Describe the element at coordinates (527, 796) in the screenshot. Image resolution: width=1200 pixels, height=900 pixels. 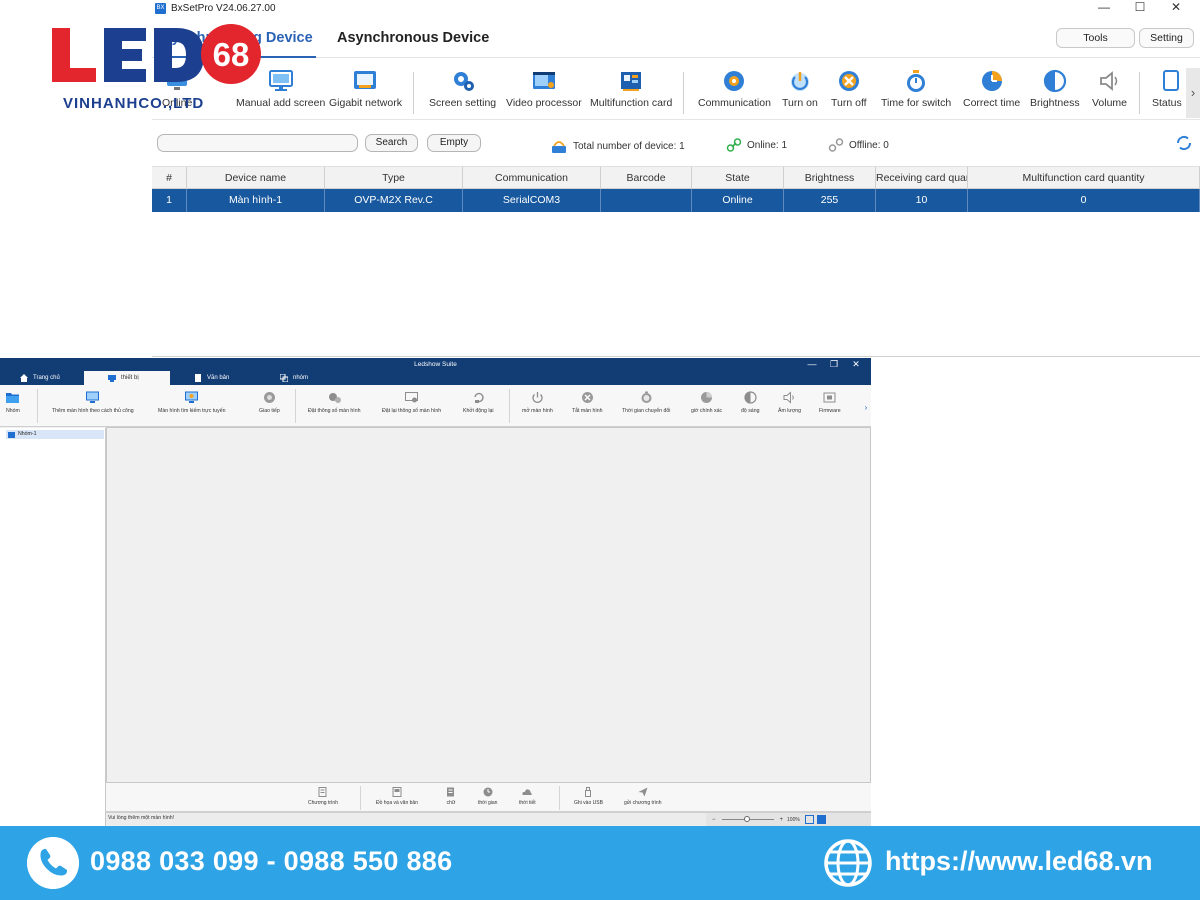
I see `bottom-weather: thời tiết` at that location.